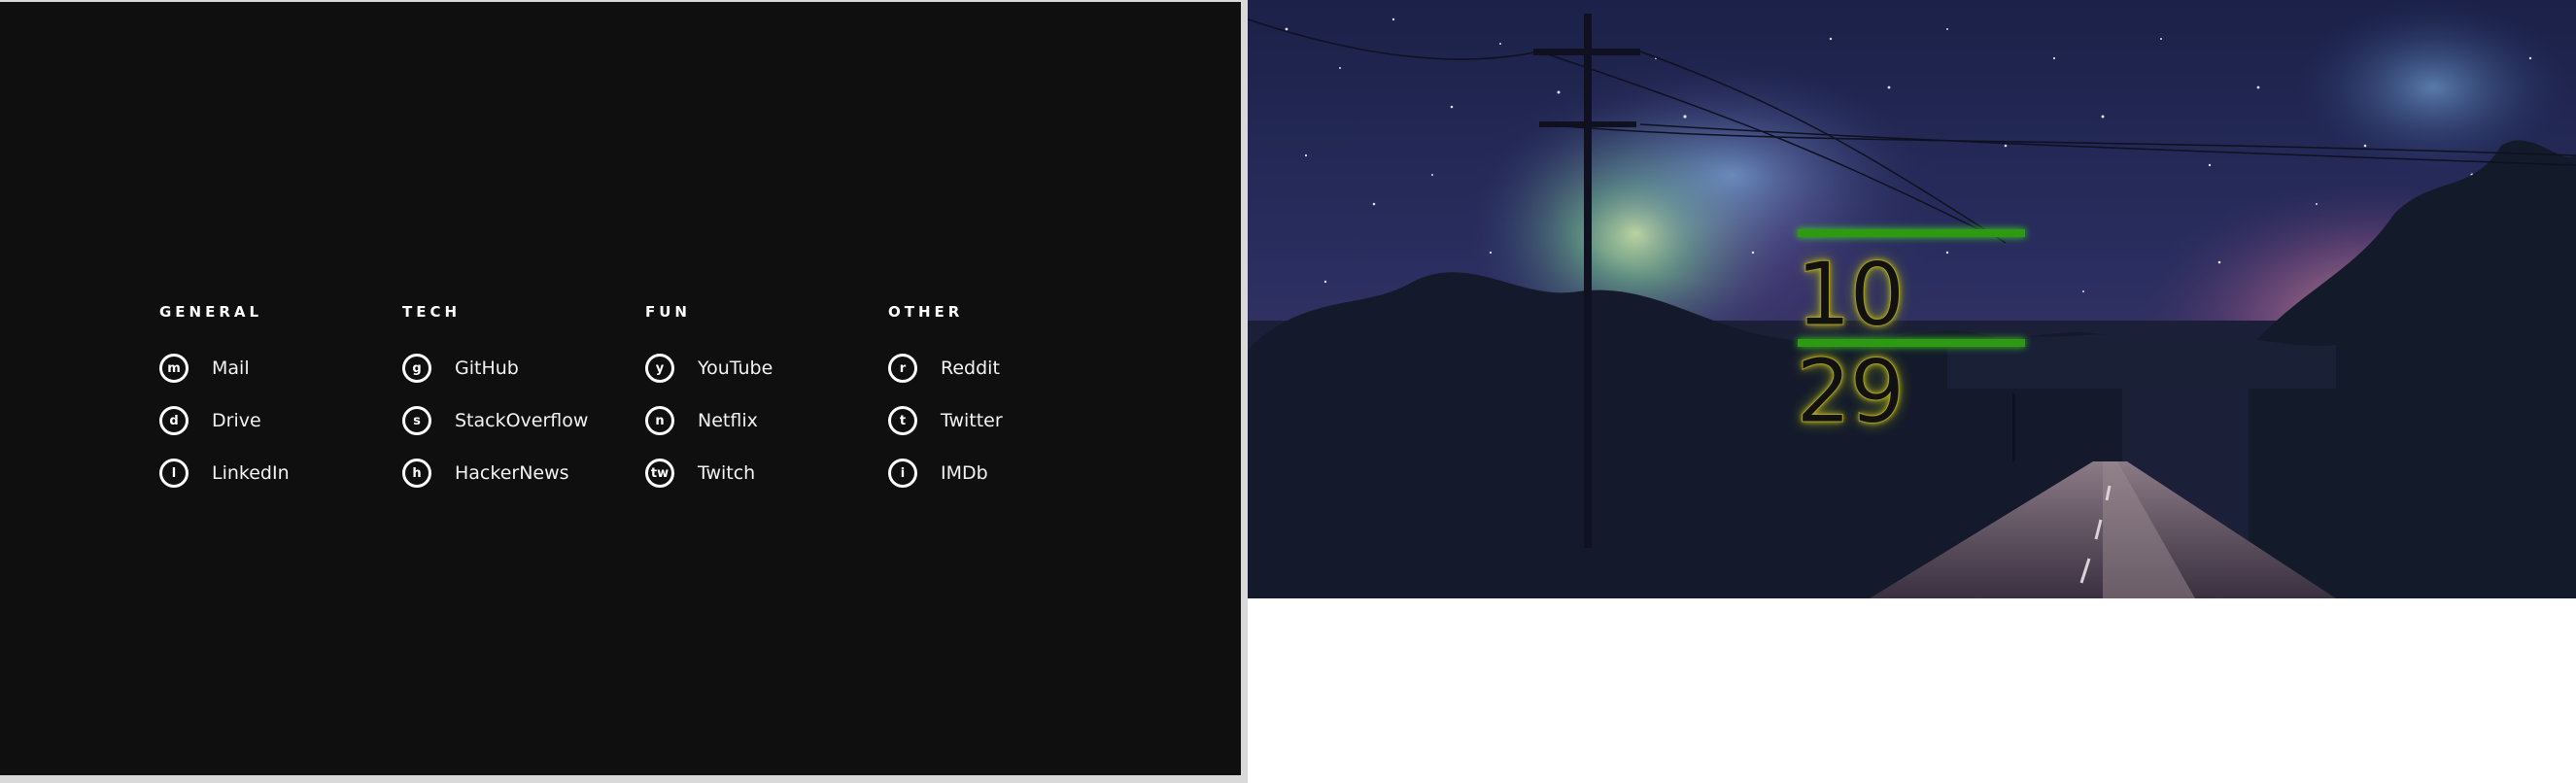 The height and width of the screenshot is (783, 2576). Describe the element at coordinates (280, 368) in the screenshot. I see `link-mail: m Mail` at that location.